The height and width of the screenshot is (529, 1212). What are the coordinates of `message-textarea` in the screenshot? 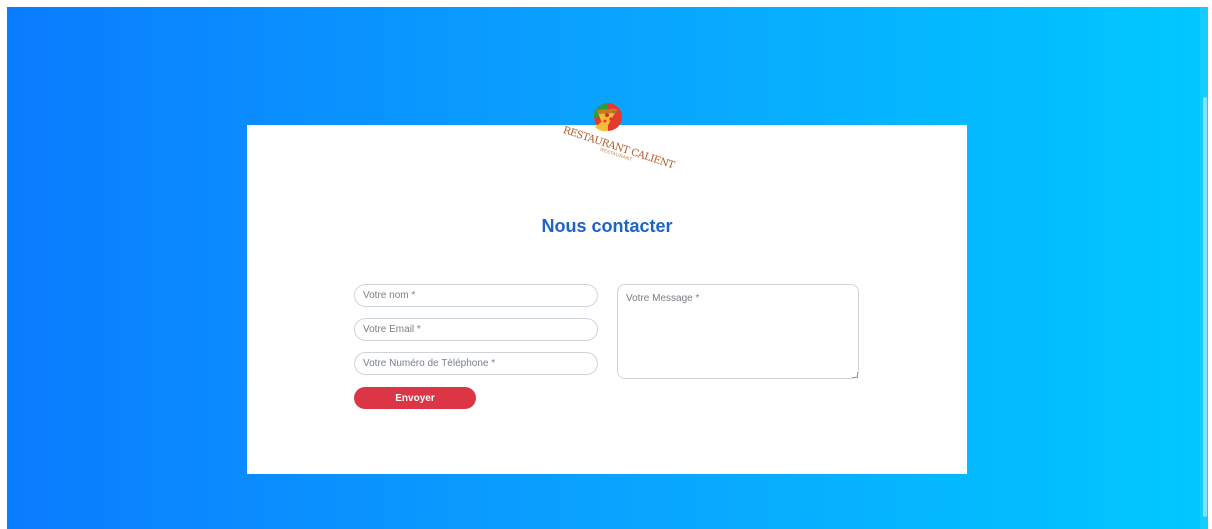 It's located at (738, 331).